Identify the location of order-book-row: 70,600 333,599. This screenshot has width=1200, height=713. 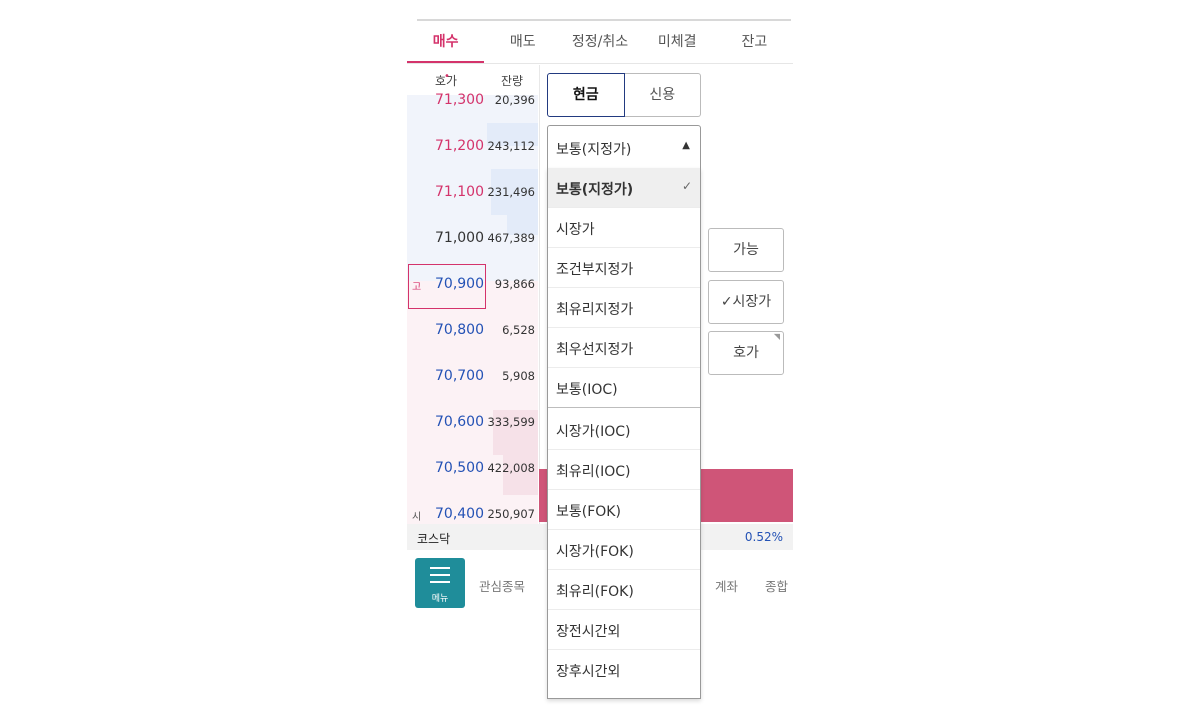
(472, 423).